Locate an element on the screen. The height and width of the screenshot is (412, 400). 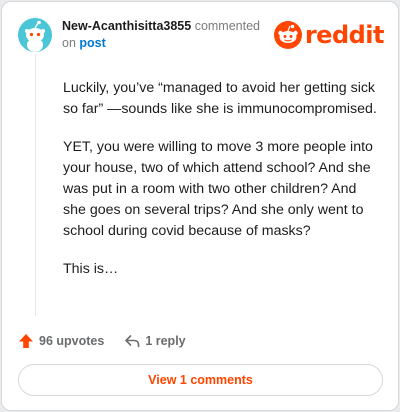
comment-meta: New-Acanthisitta3855 commented on post is located at coordinates (167, 35).